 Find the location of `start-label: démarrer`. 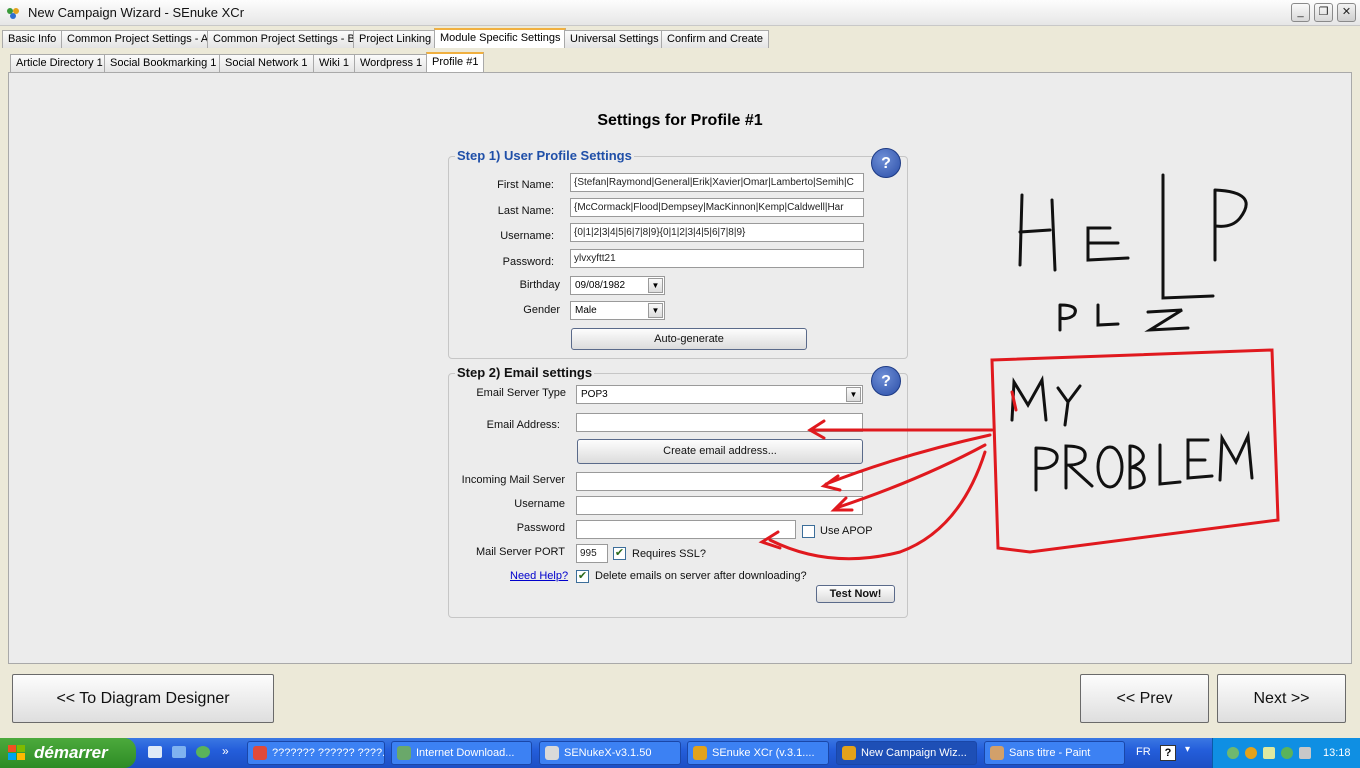

start-label: démarrer is located at coordinates (71, 752).